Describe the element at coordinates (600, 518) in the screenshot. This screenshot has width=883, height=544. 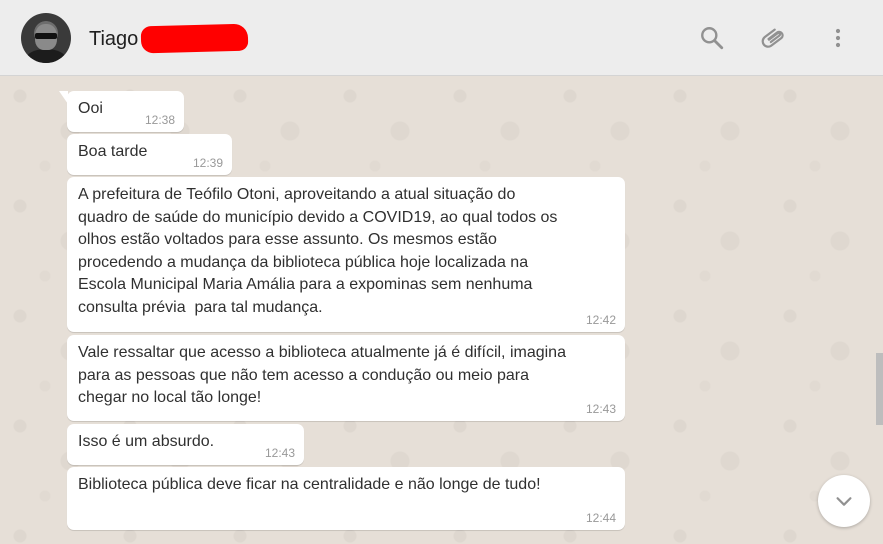
I see `message-time: 12:44` at that location.